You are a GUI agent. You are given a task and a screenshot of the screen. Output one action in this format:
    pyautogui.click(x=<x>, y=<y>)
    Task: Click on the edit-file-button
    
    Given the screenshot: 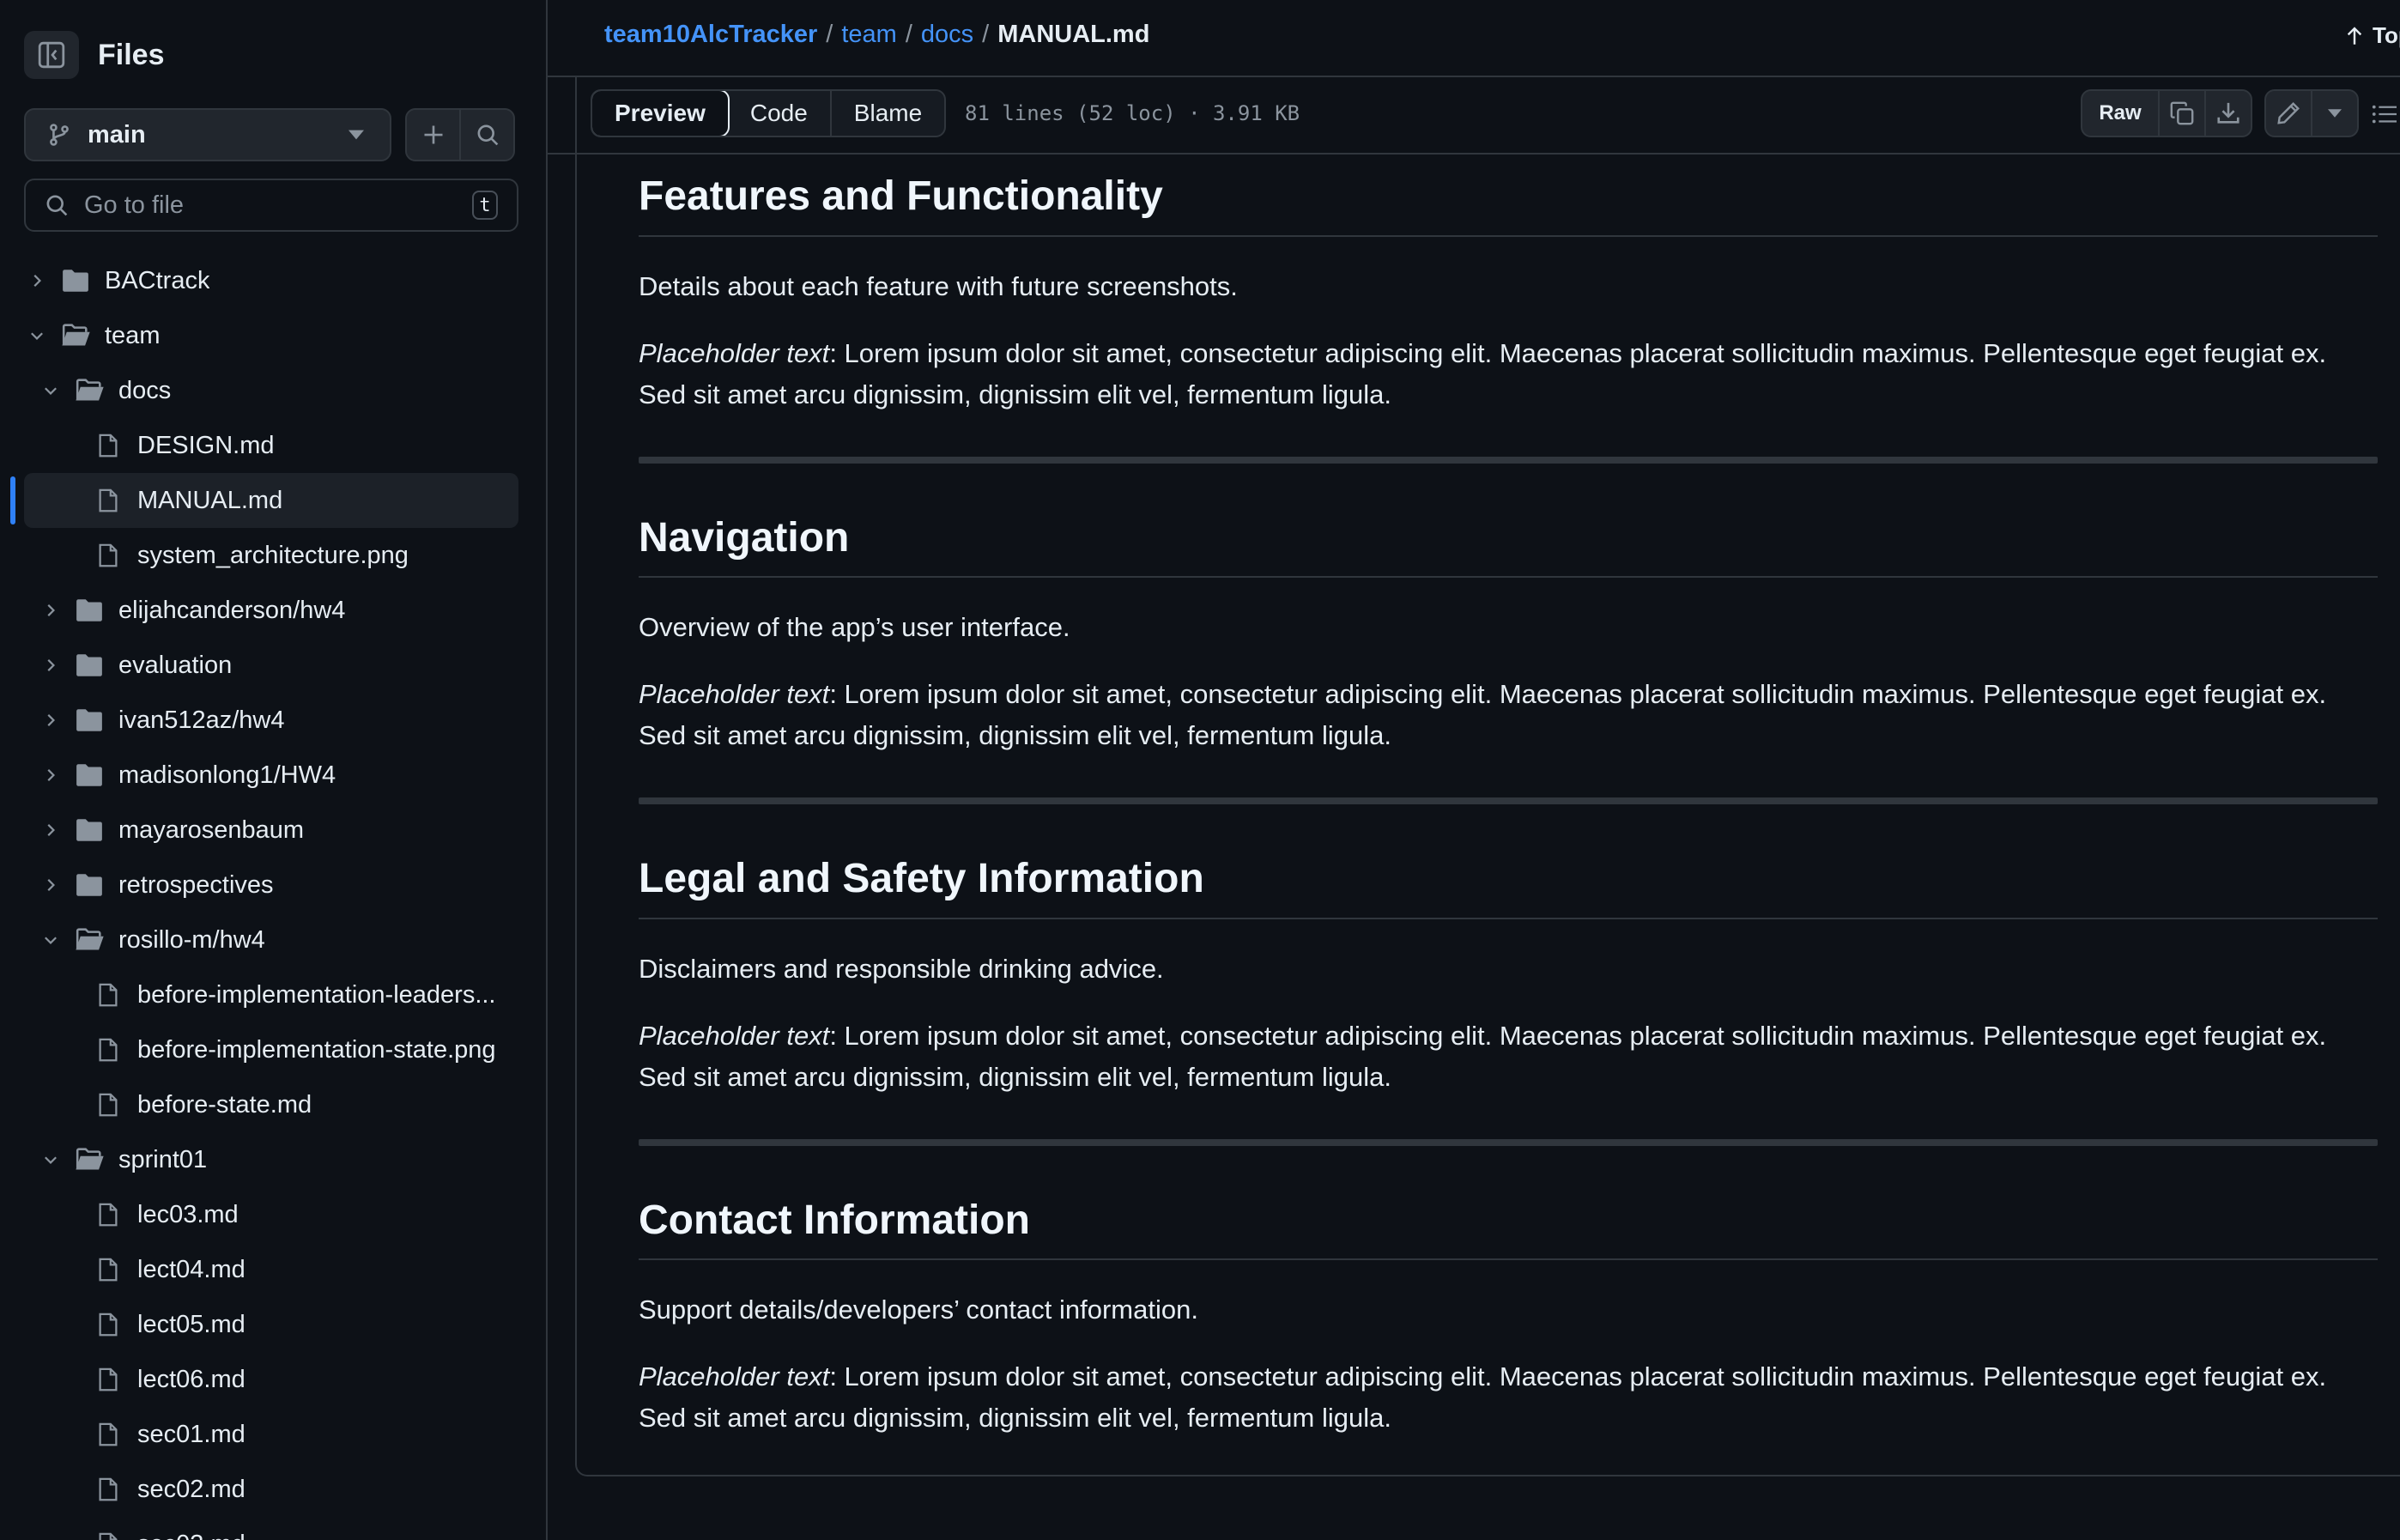 What is the action you would take?
    pyautogui.click(x=2288, y=114)
    